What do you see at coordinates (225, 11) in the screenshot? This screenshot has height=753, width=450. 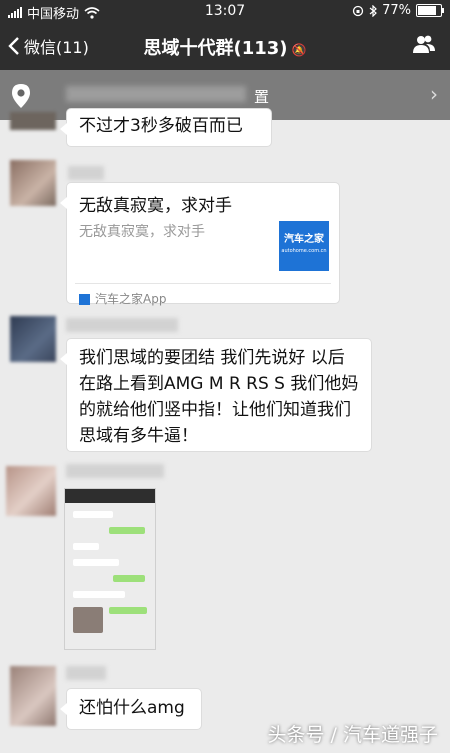 I see `status-bar: 中国移动 13:07 77%` at bounding box center [225, 11].